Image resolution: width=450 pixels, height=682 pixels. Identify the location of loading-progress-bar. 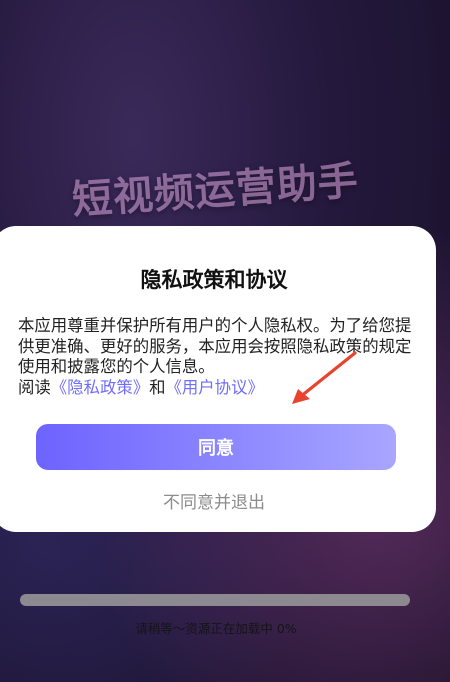
(215, 600).